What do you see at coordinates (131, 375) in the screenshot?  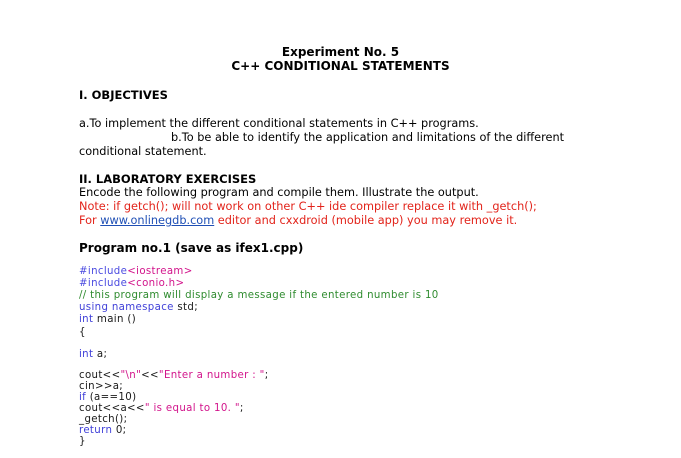 I see `code-token: "\n"` at bounding box center [131, 375].